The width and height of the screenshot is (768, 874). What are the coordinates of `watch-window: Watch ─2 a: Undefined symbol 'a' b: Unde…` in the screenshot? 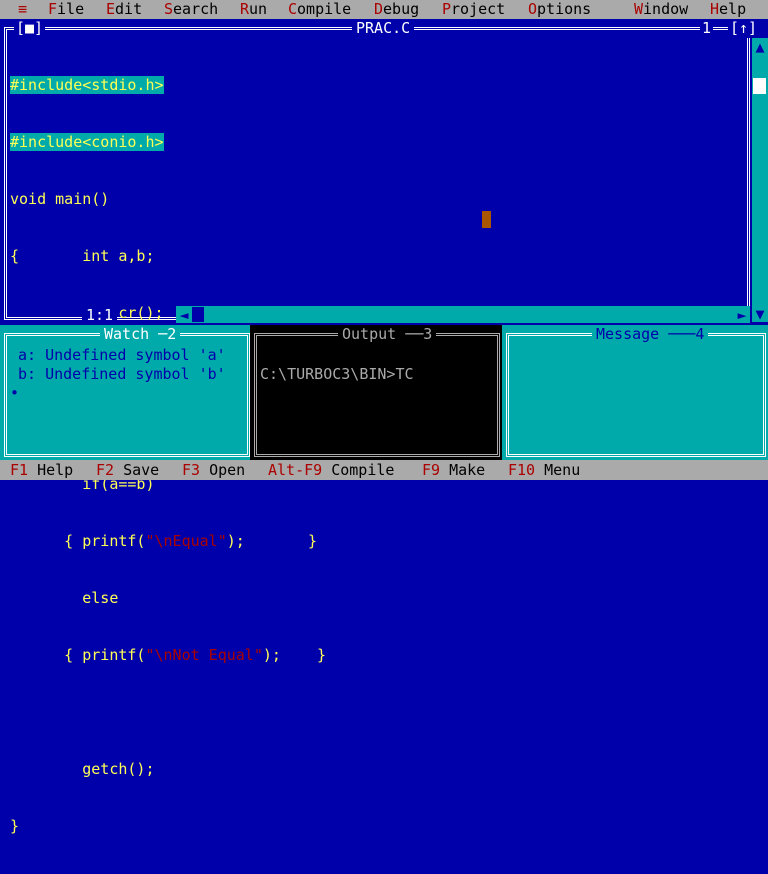 It's located at (125, 392).